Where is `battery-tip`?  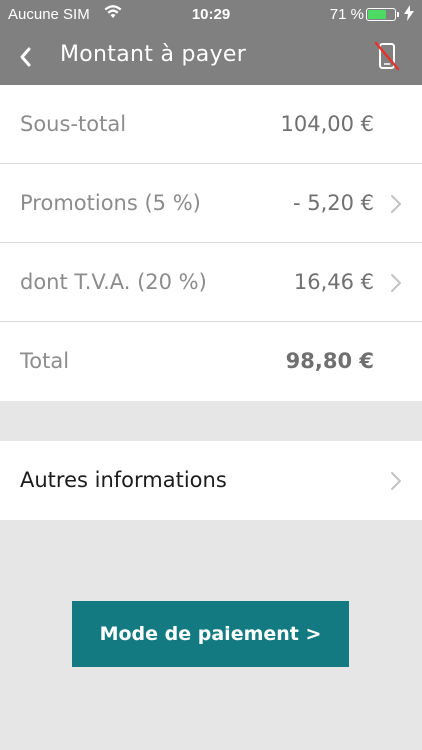
battery-tip is located at coordinates (398, 14).